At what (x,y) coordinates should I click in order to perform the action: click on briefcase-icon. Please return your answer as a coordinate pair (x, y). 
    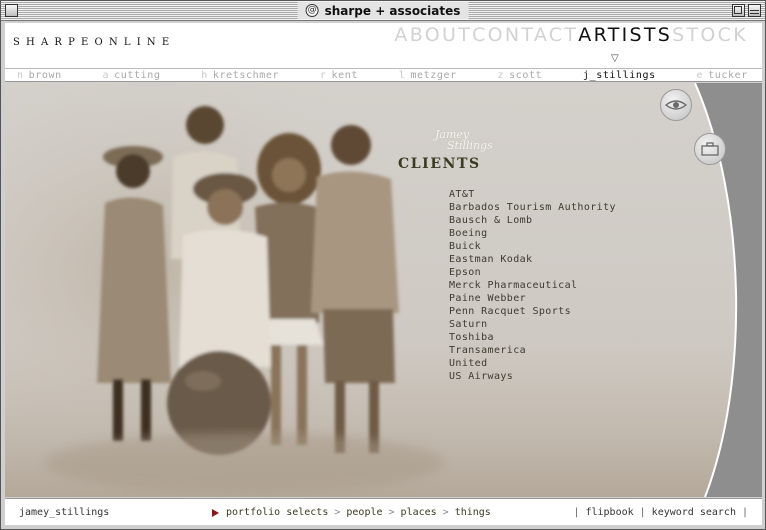
    Looking at the image, I should click on (710, 149).